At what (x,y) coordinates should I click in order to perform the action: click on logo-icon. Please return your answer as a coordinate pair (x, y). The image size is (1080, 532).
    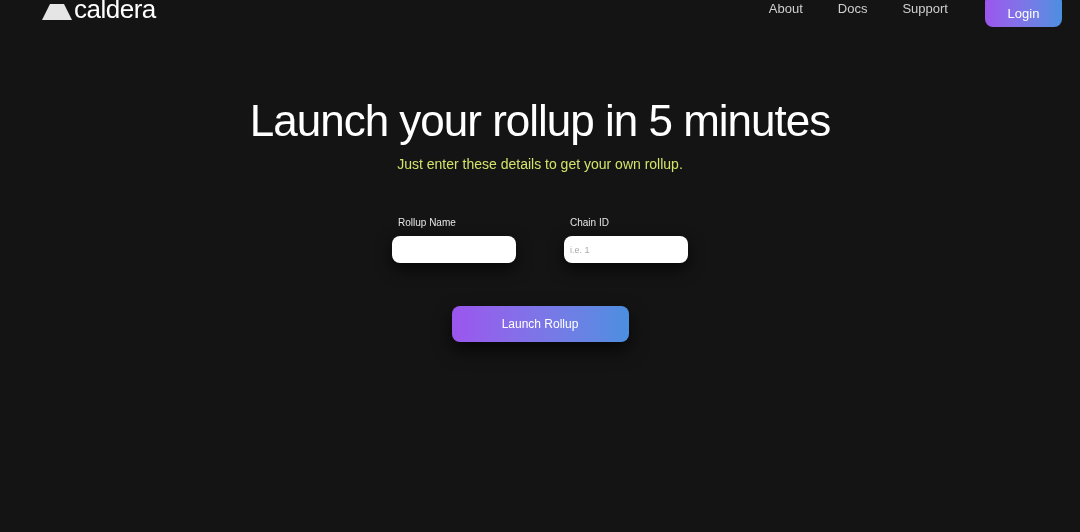
    Looking at the image, I should click on (57, 12).